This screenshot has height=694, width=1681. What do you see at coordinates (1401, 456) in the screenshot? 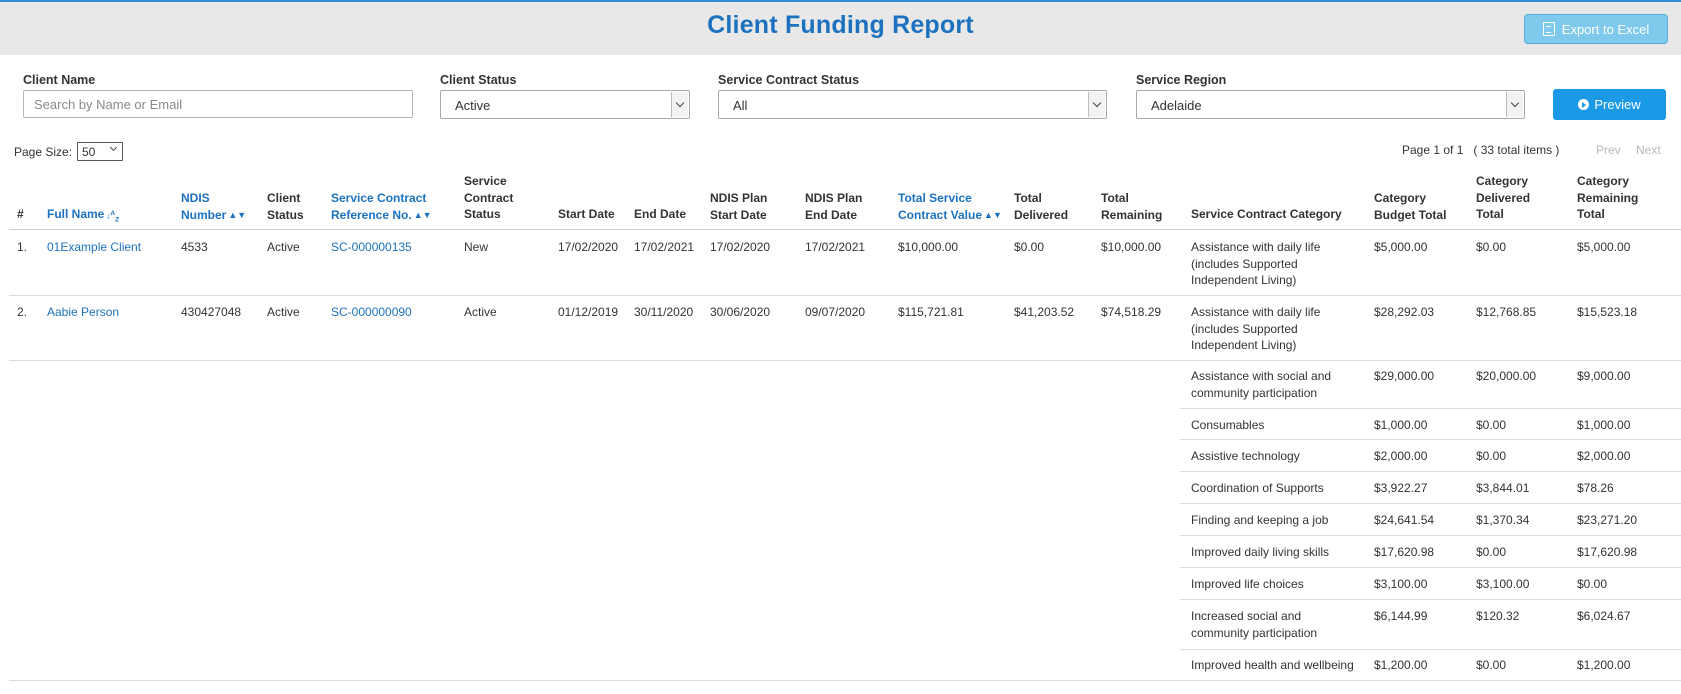
I see `category-budget: $2,000.00` at bounding box center [1401, 456].